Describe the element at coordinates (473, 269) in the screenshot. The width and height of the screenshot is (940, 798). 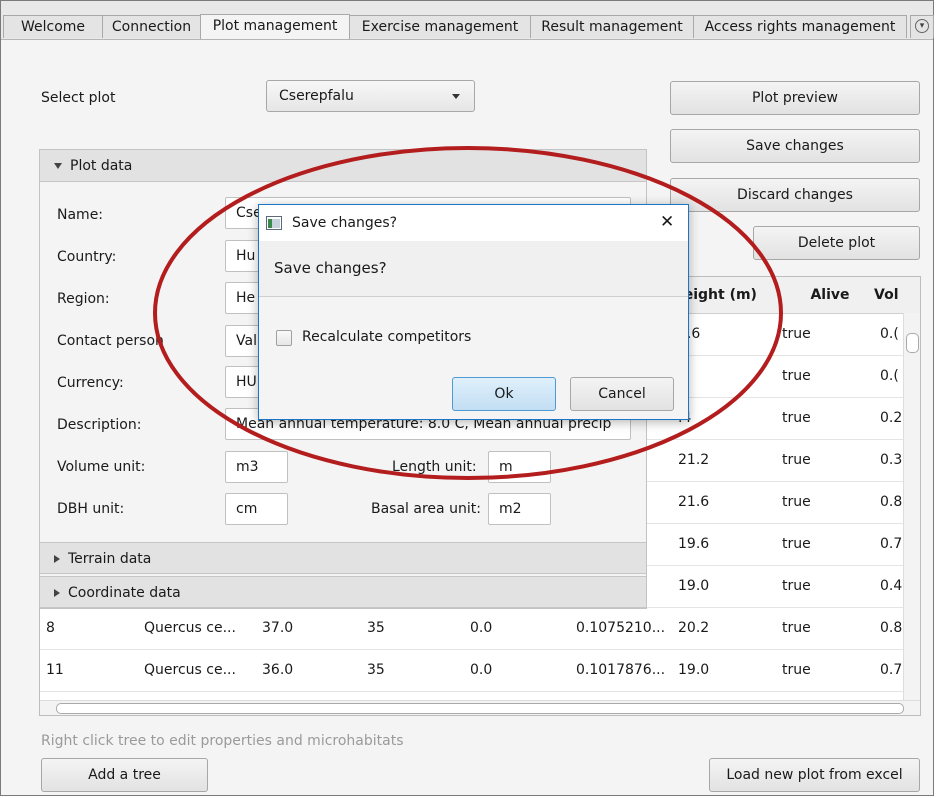
I see `dialog-header: Save changes?` at that location.